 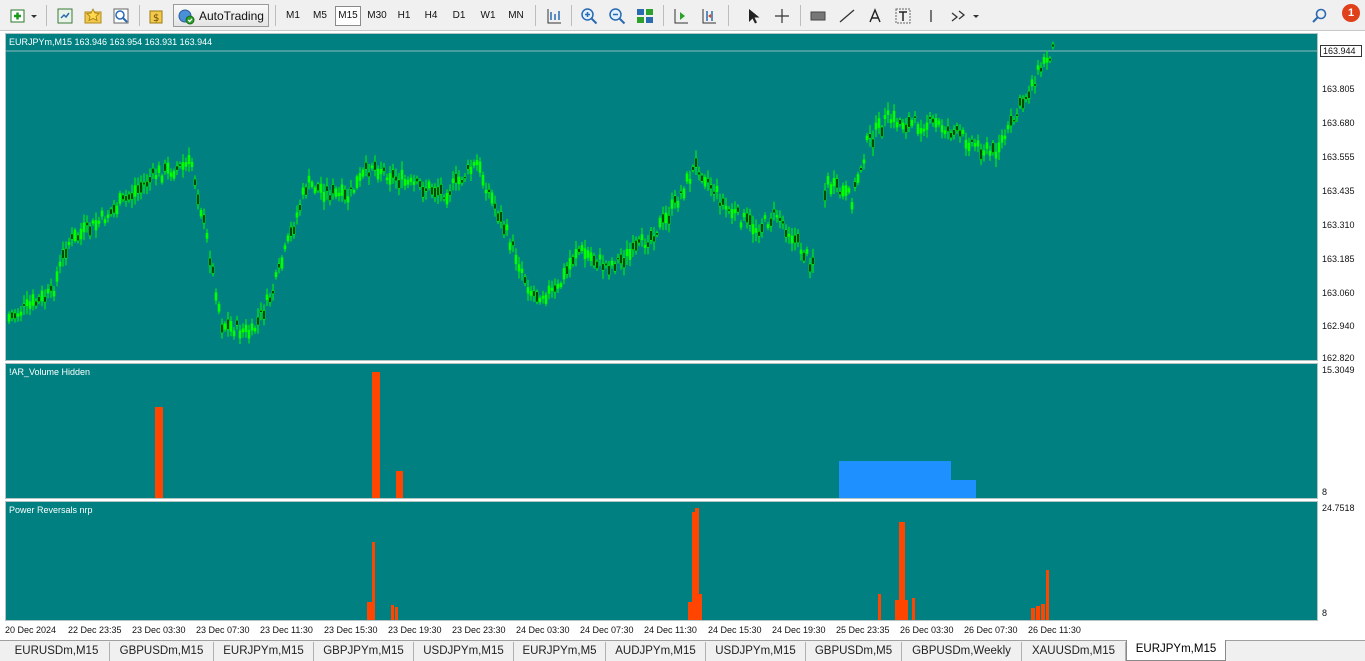 I want to click on star-folder-icon, so click(x=93, y=15).